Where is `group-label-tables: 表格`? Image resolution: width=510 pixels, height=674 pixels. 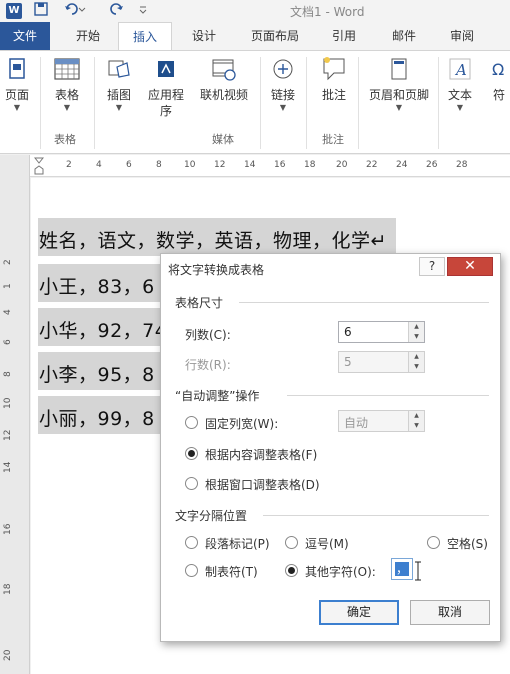 group-label-tables: 表格 is located at coordinates (65, 139).